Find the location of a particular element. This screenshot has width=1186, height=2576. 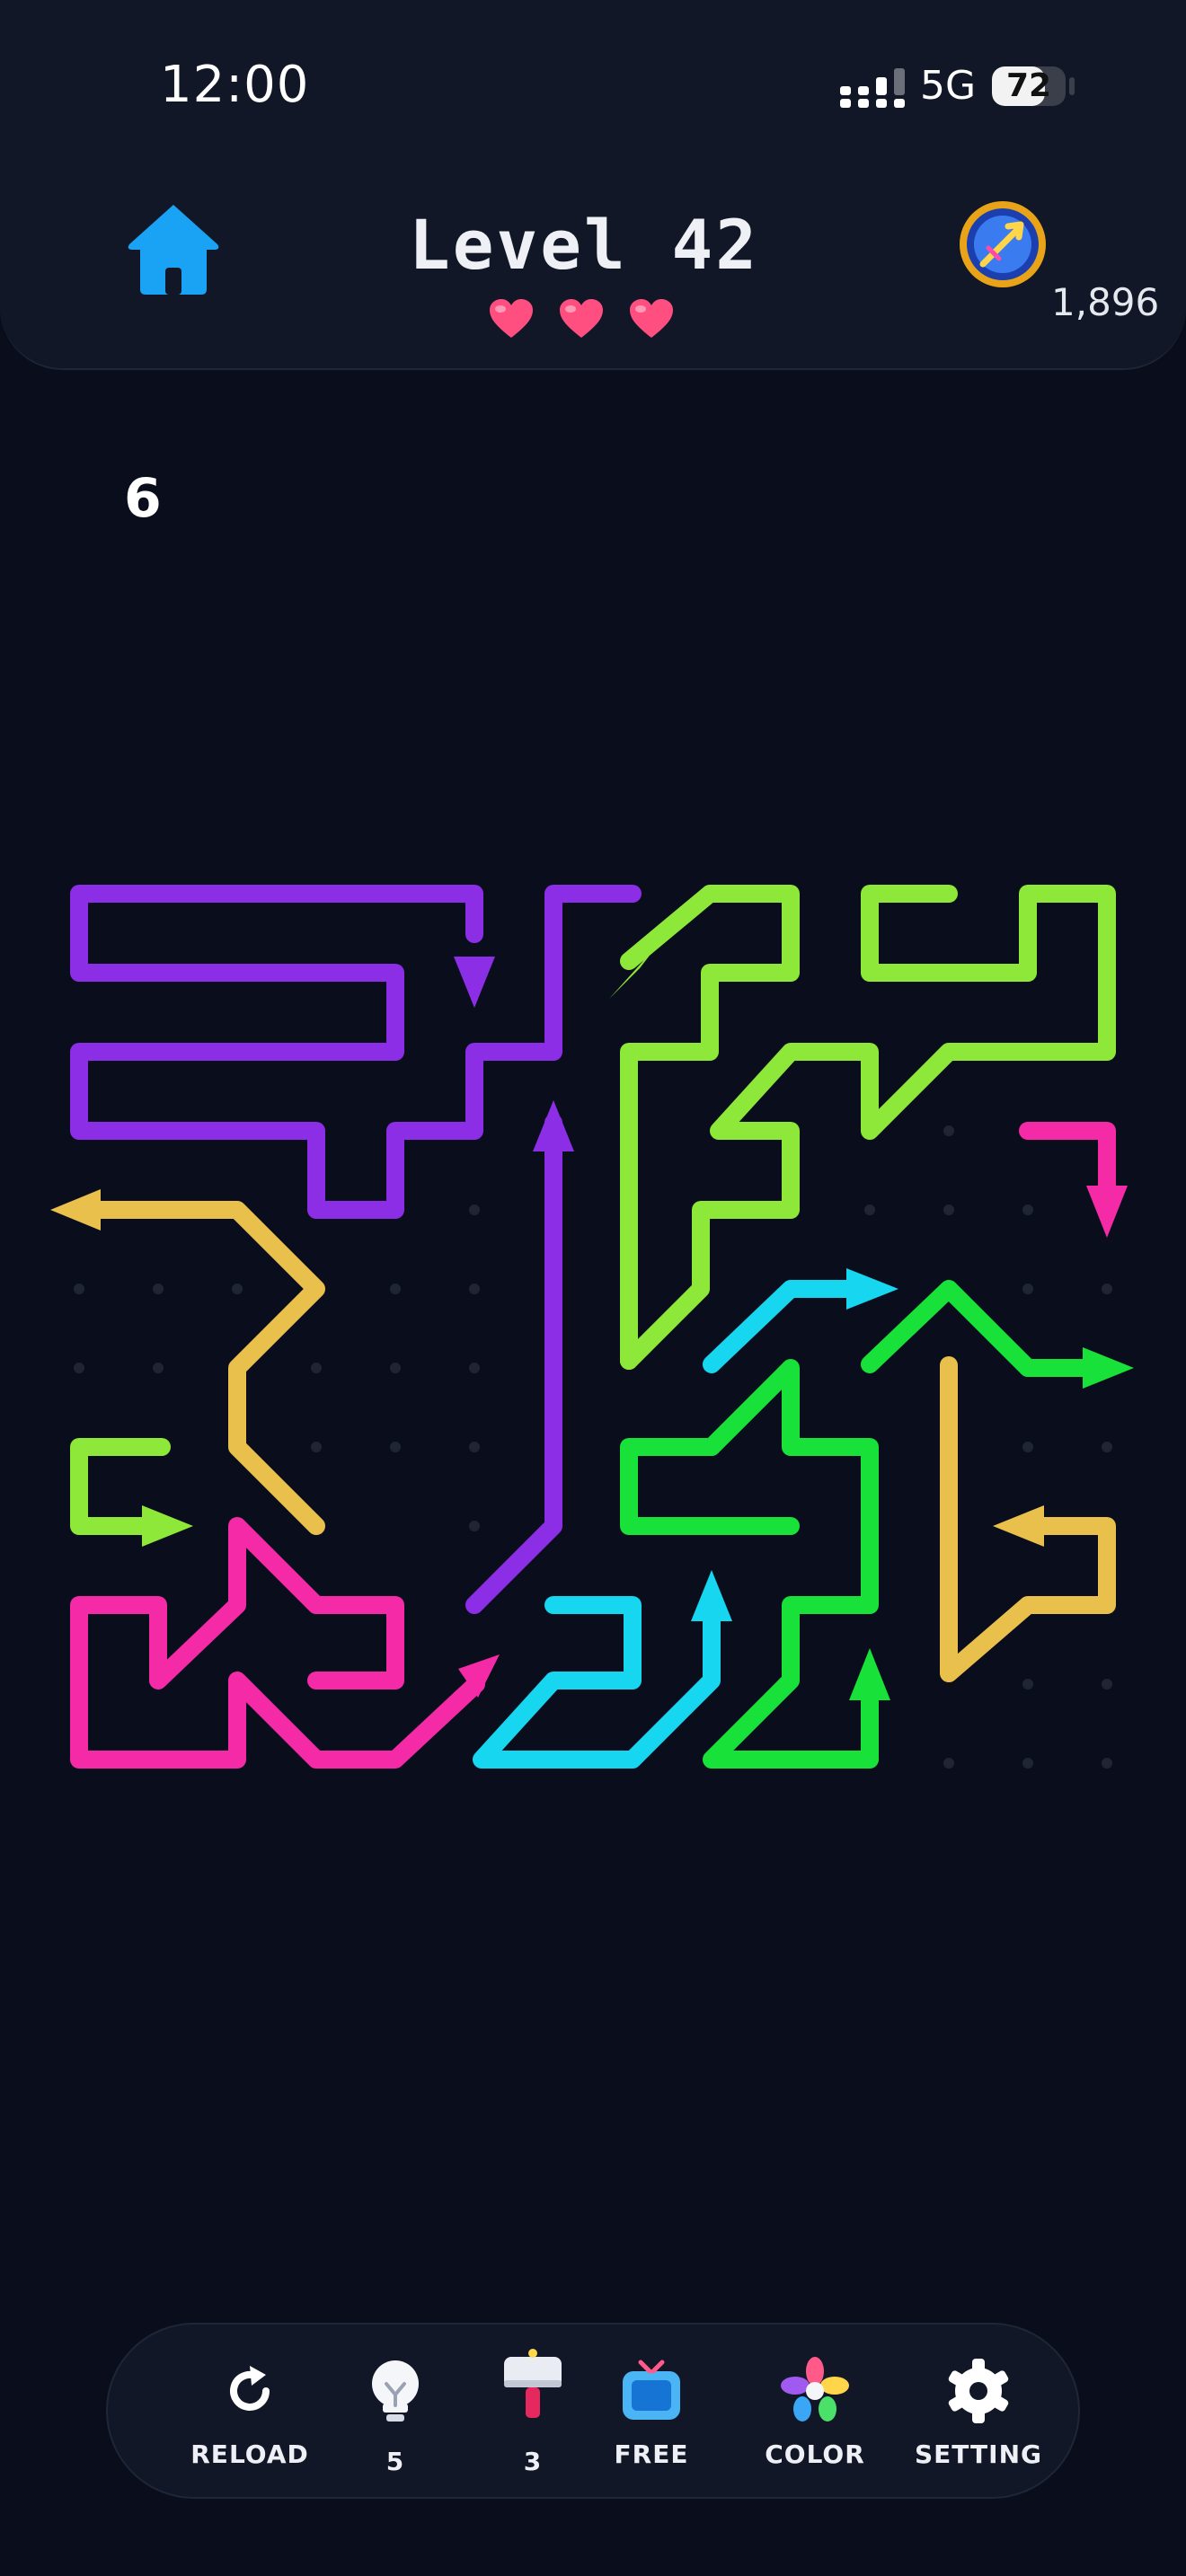

hint-count: 5 is located at coordinates (395, 2461).